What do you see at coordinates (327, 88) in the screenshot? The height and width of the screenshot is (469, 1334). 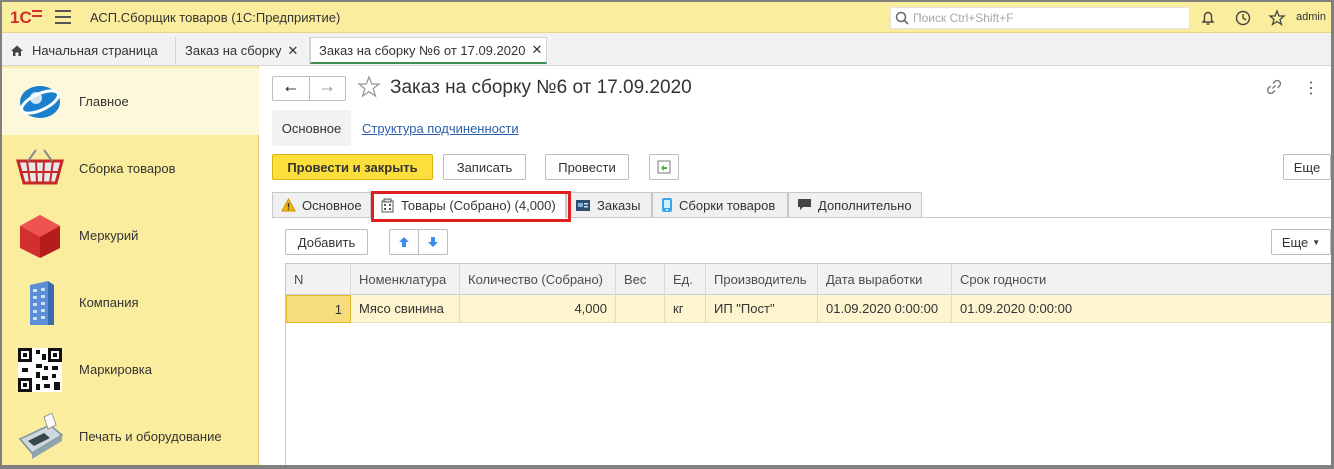 I see `forward-arrow-icon: ⭢` at bounding box center [327, 88].